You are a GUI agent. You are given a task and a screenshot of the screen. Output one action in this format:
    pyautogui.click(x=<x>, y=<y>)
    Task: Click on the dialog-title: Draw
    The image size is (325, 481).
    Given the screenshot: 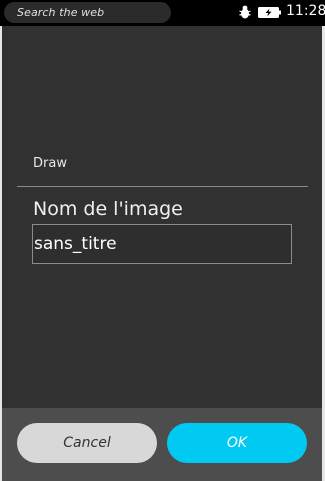 What is the action you would take?
    pyautogui.click(x=50, y=163)
    